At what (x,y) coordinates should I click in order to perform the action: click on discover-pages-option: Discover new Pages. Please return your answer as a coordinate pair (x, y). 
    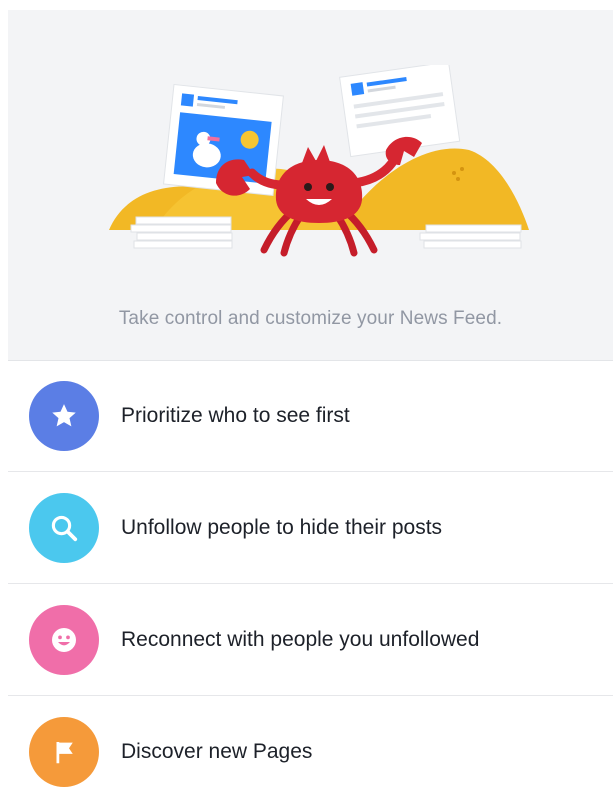
    Looking at the image, I should click on (310, 751).